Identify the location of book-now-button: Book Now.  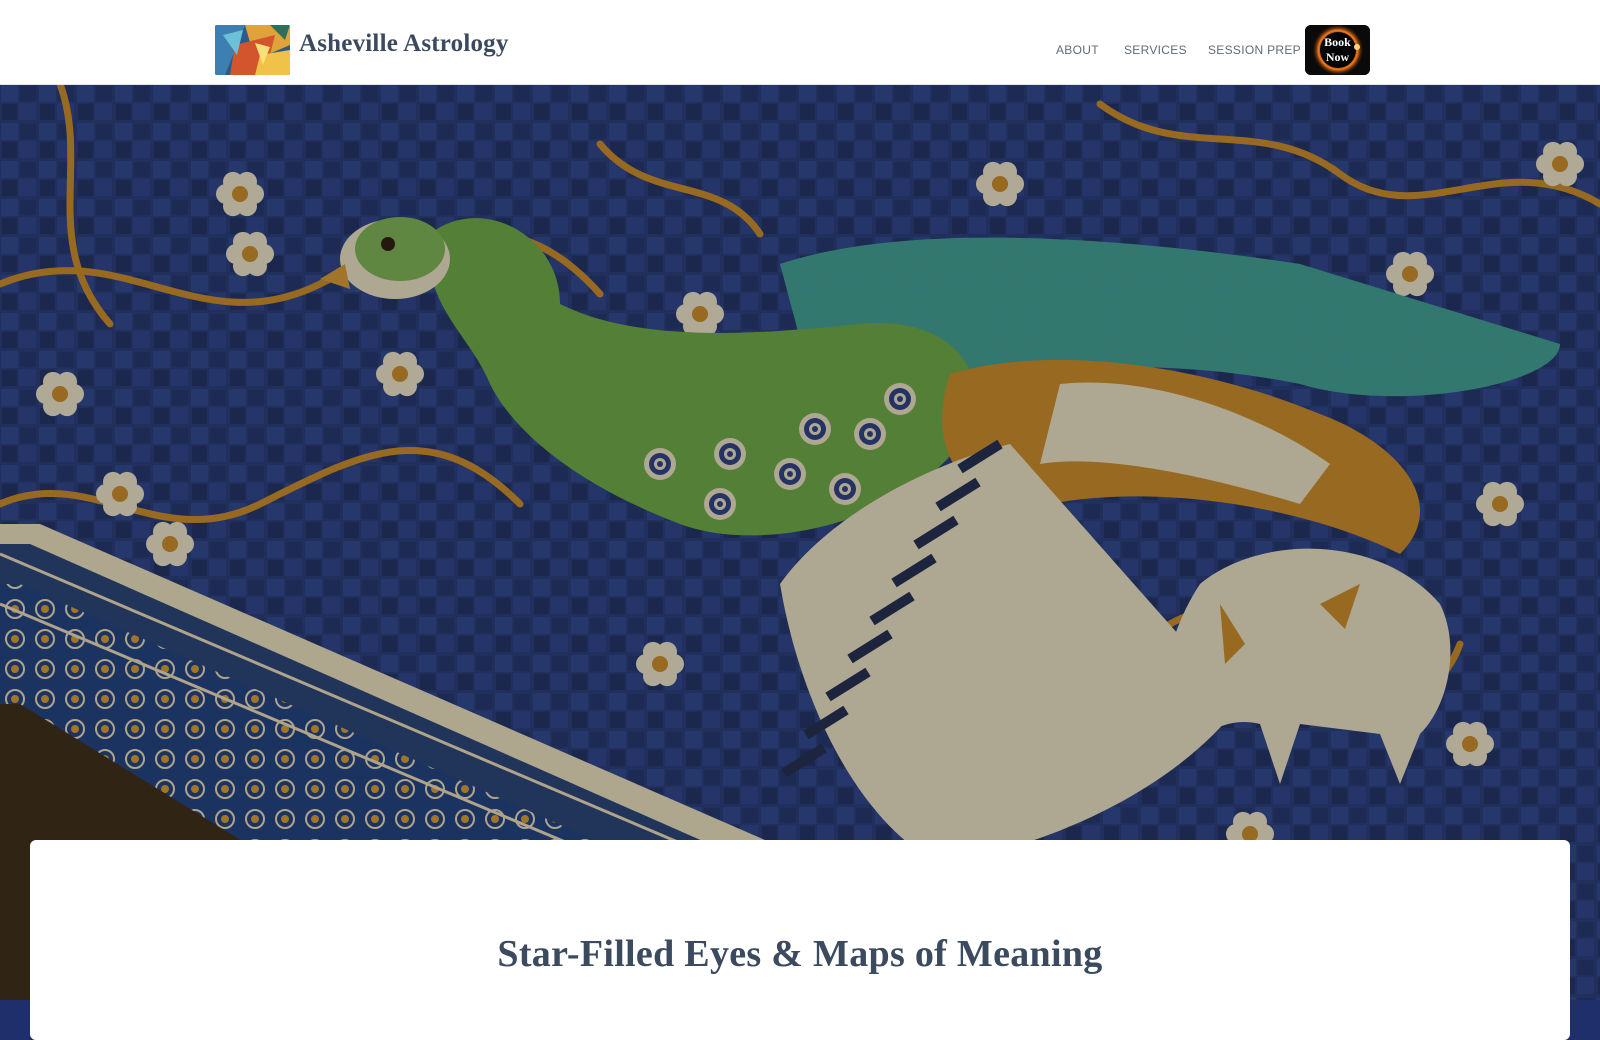
(1337, 50).